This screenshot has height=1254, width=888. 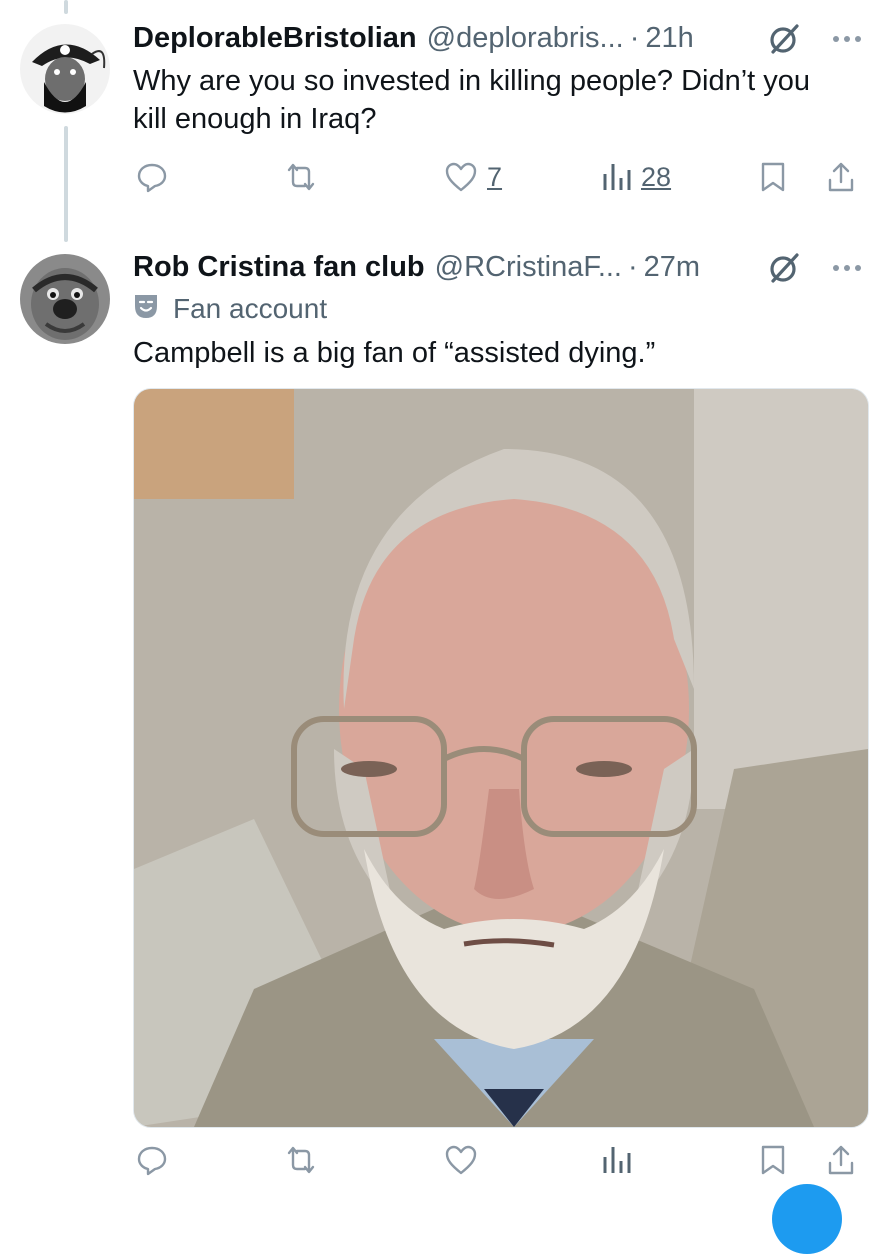 What do you see at coordinates (499, 1160) in the screenshot?
I see `tweet-actions` at bounding box center [499, 1160].